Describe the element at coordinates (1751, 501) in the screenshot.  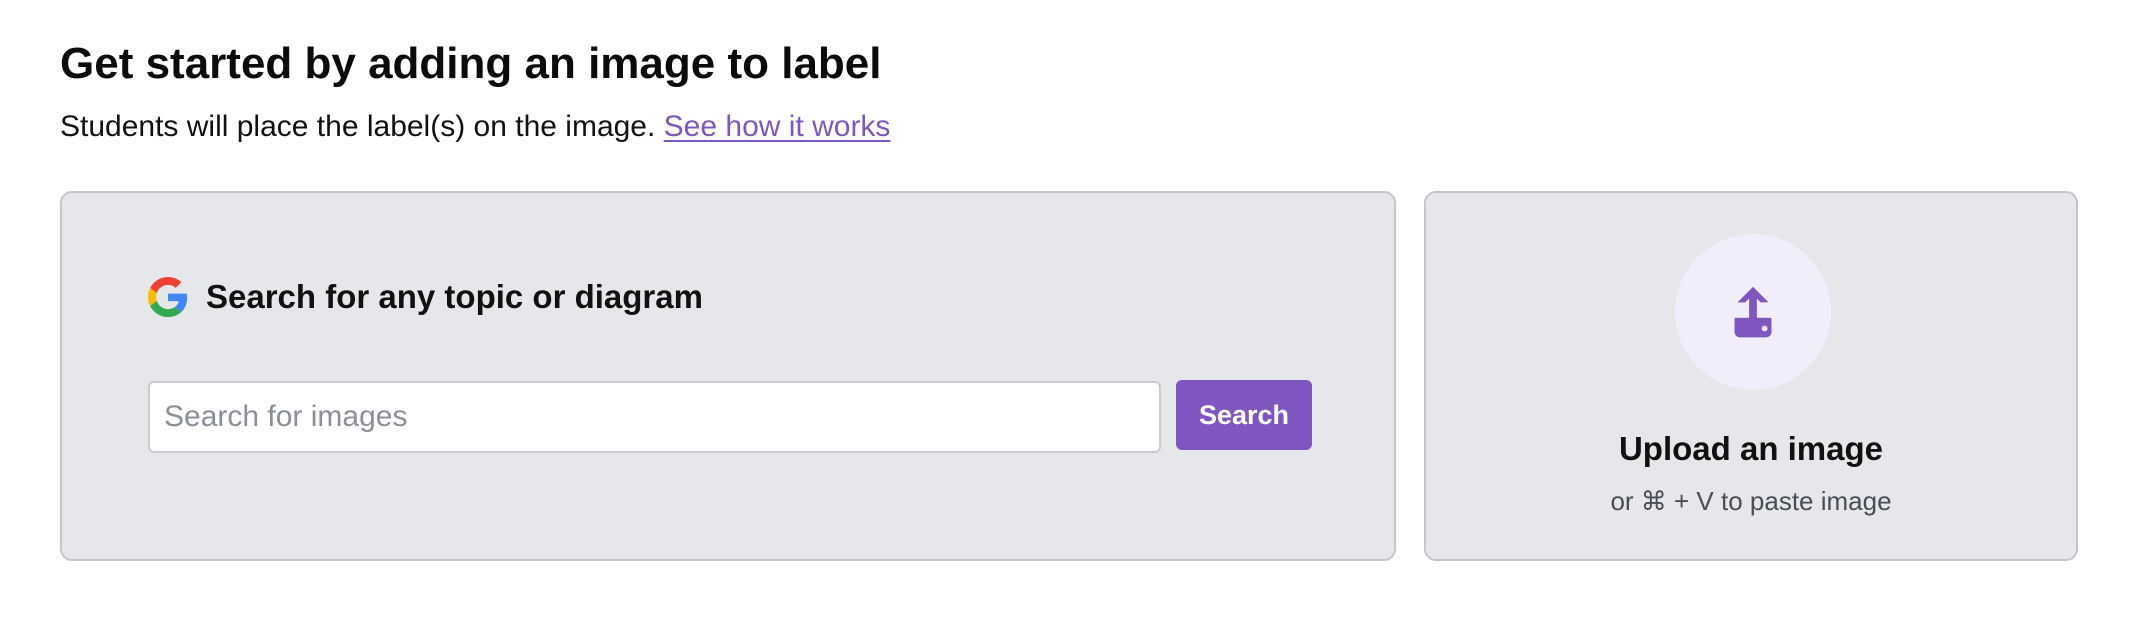
I see `paste-image-hint: or ⌘ + V to paste image` at that location.